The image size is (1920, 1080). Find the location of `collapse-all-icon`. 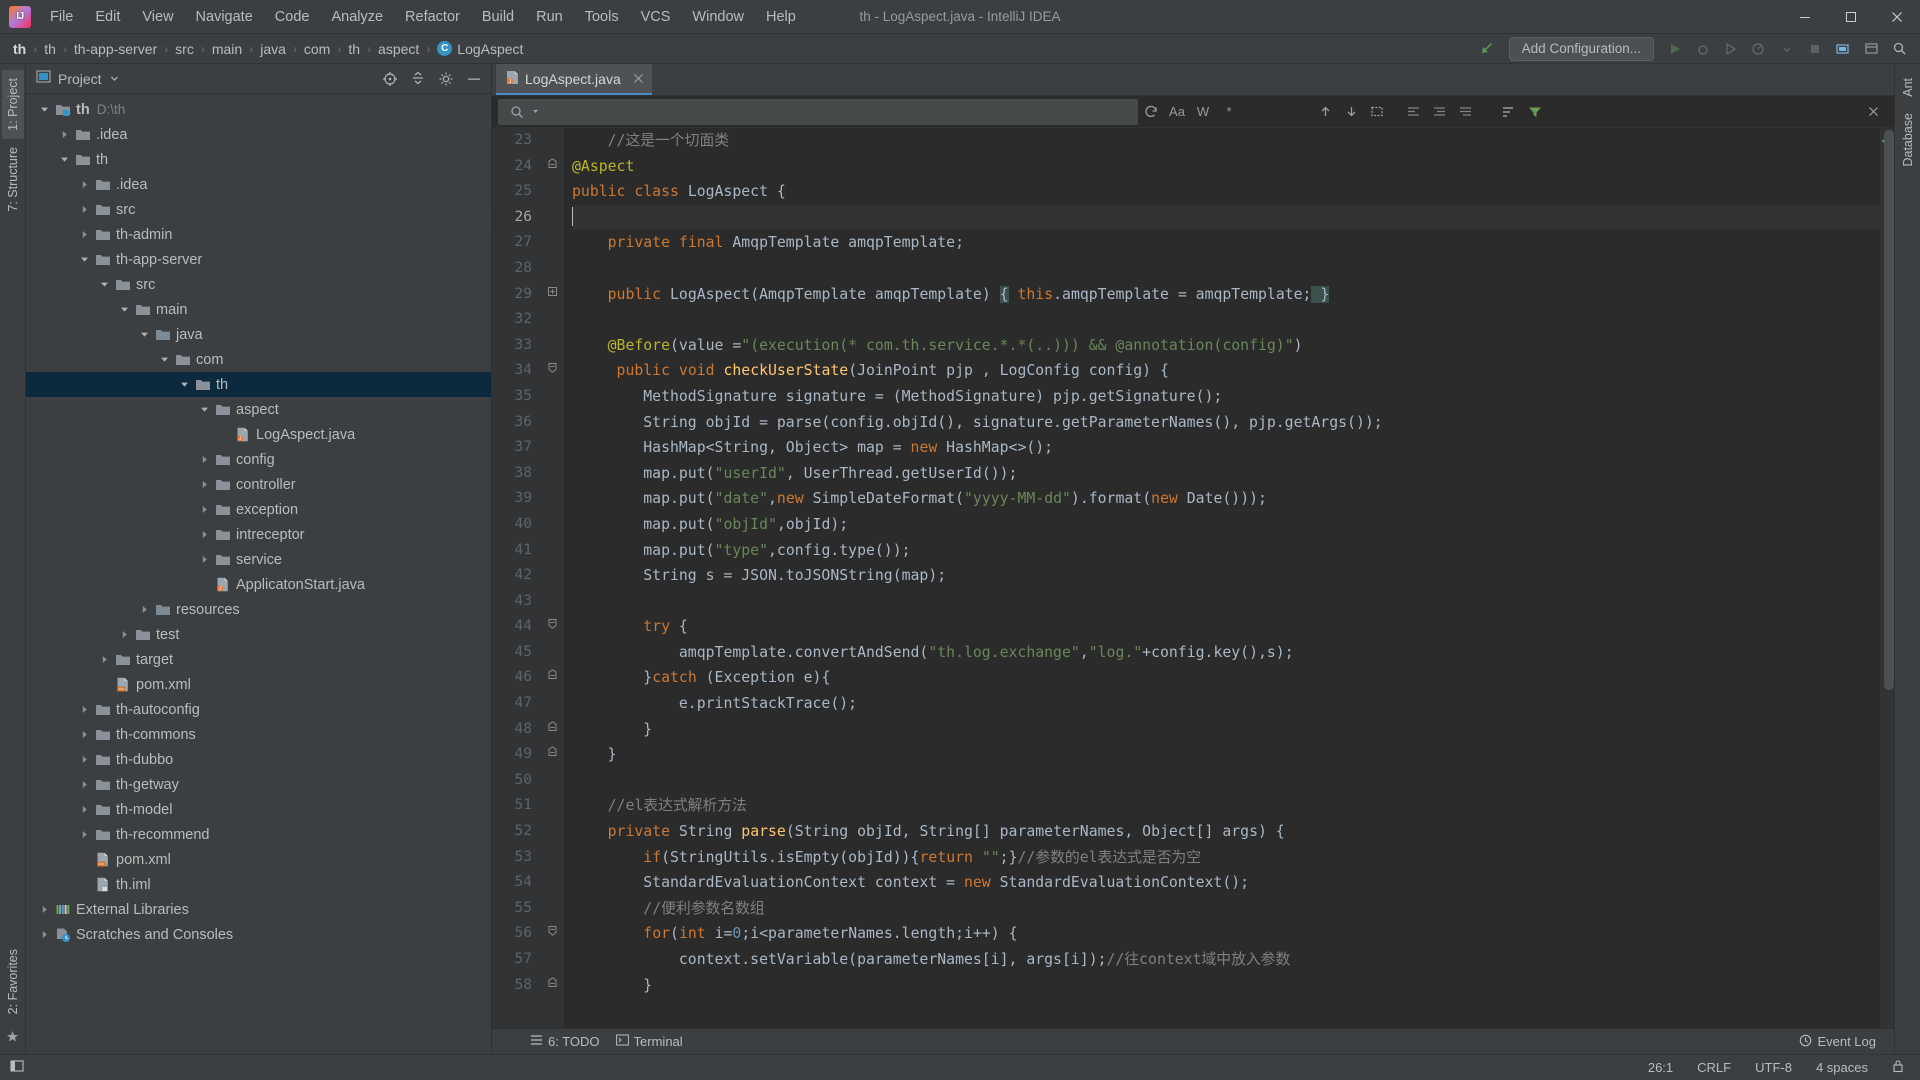

collapse-all-icon is located at coordinates (418, 79).